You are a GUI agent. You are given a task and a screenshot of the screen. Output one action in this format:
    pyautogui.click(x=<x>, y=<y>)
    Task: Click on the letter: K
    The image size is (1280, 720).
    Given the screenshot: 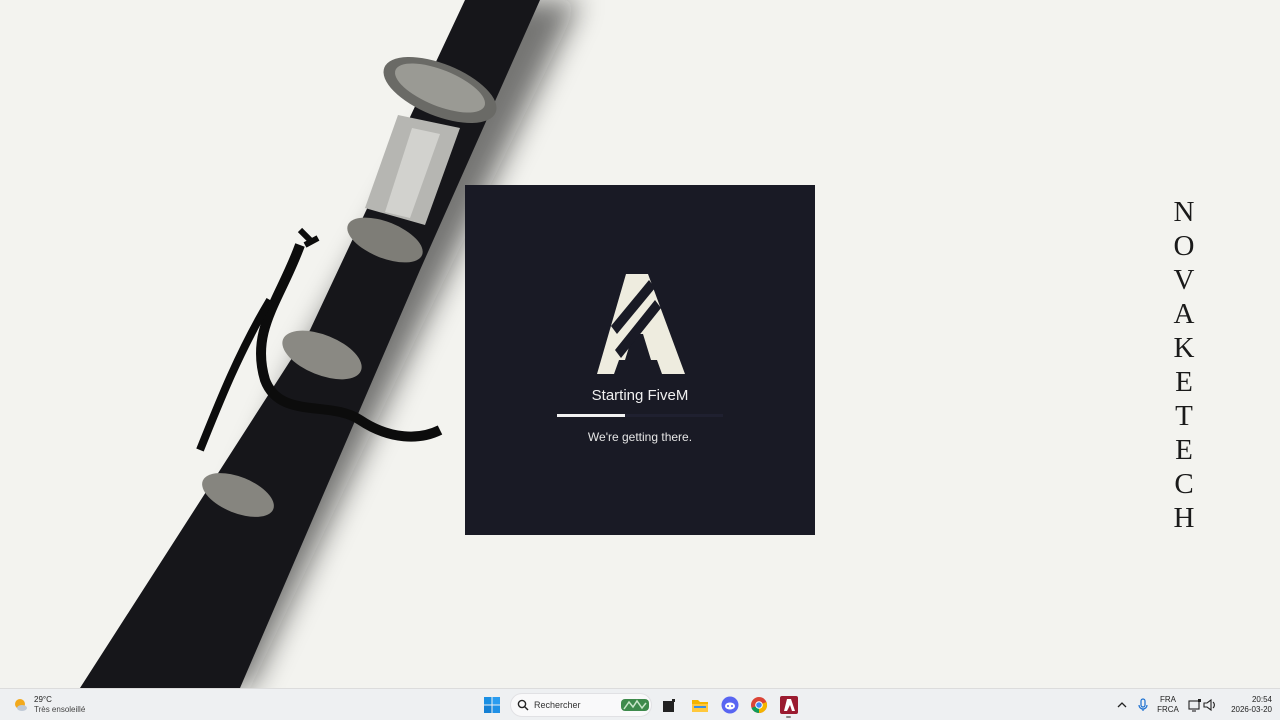 What is the action you would take?
    pyautogui.click(x=1184, y=348)
    